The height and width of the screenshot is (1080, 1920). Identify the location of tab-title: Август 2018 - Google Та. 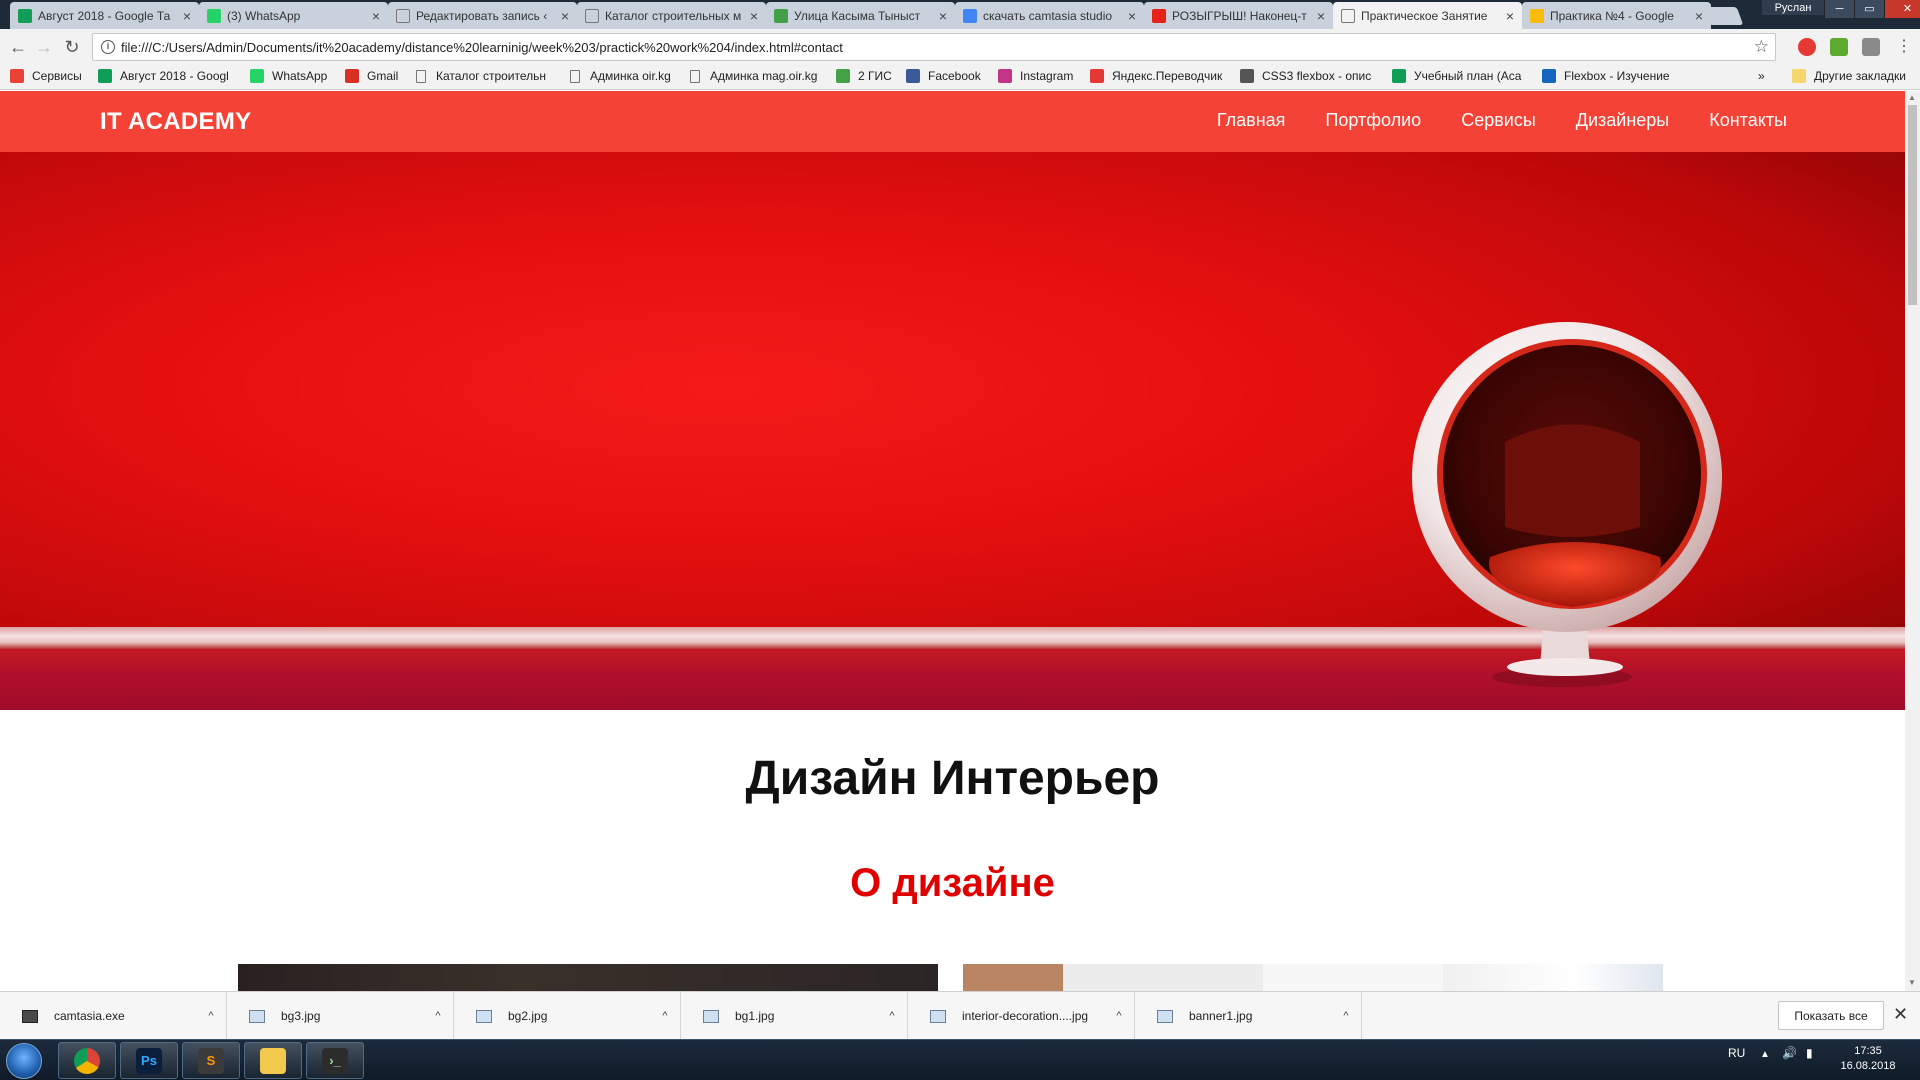
(104, 15).